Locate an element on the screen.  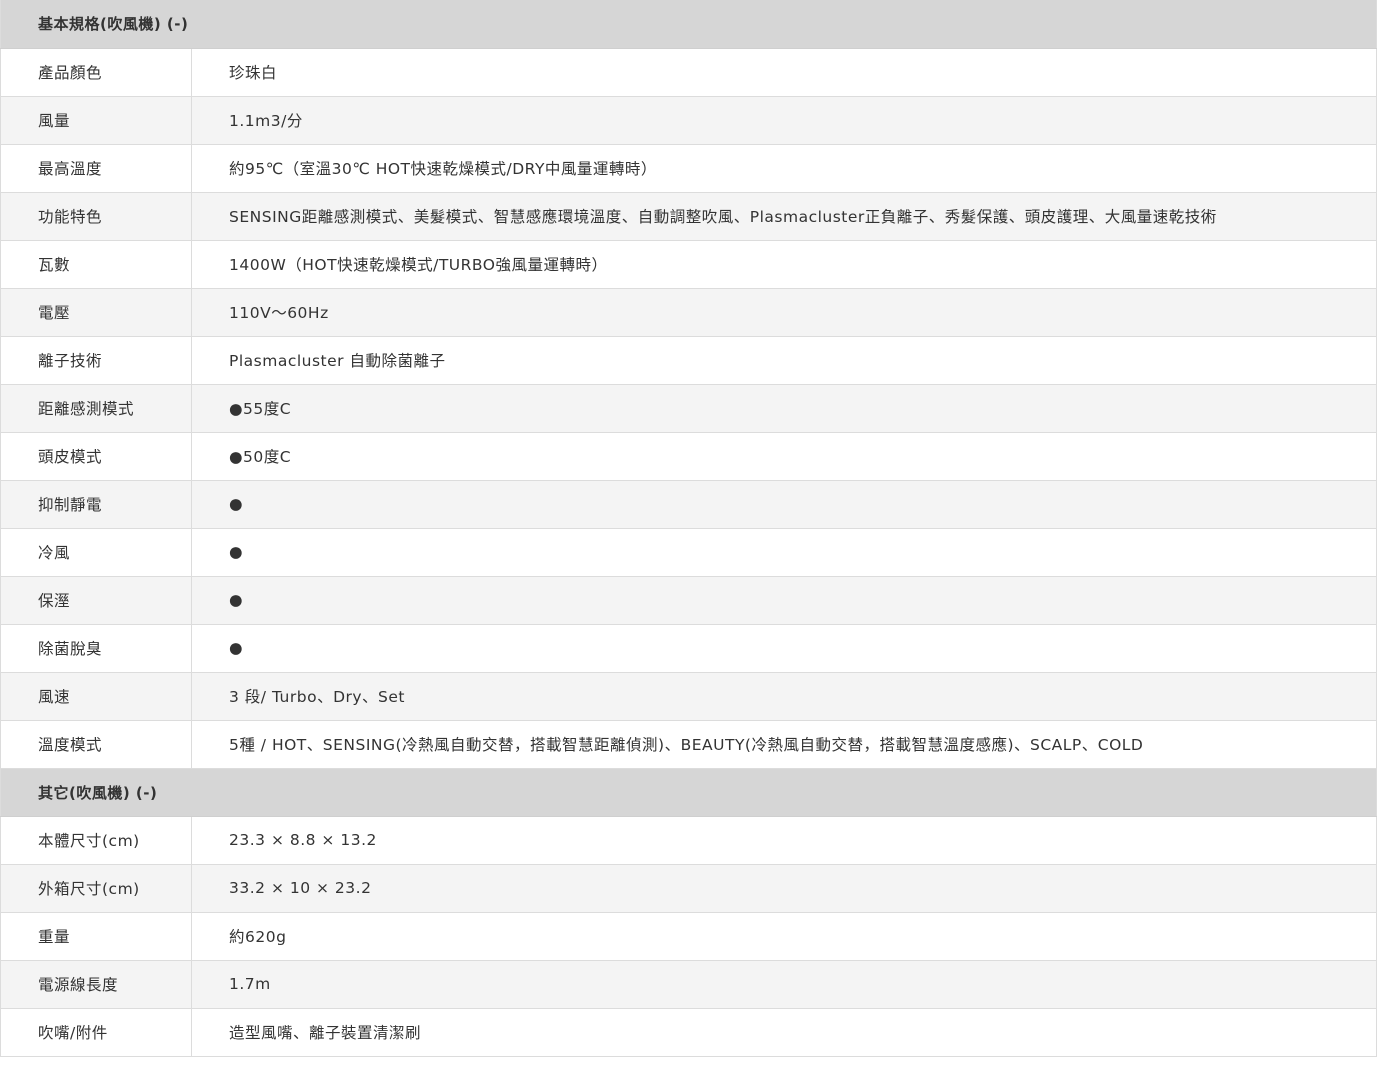
spec-value: 珍珠白 is located at coordinates (784, 72).